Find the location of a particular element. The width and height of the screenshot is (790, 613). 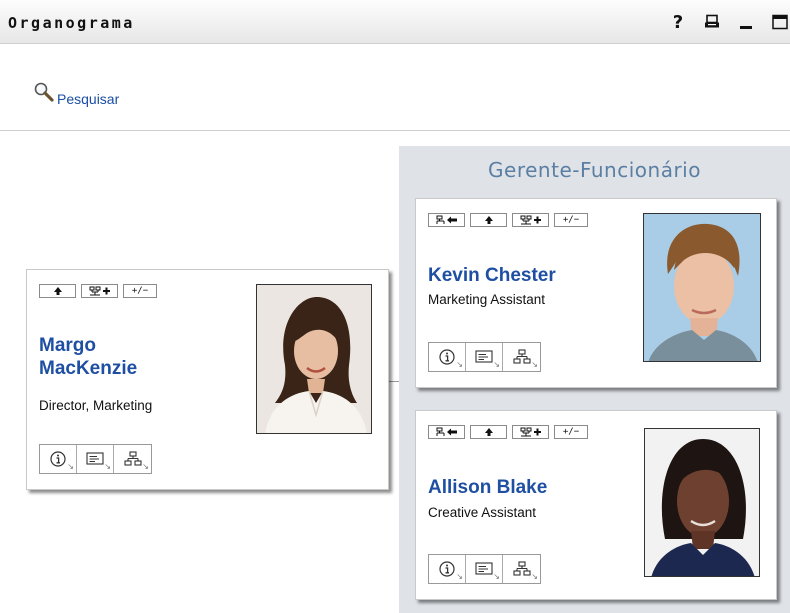

search-label: Pesquisar is located at coordinates (88, 99).